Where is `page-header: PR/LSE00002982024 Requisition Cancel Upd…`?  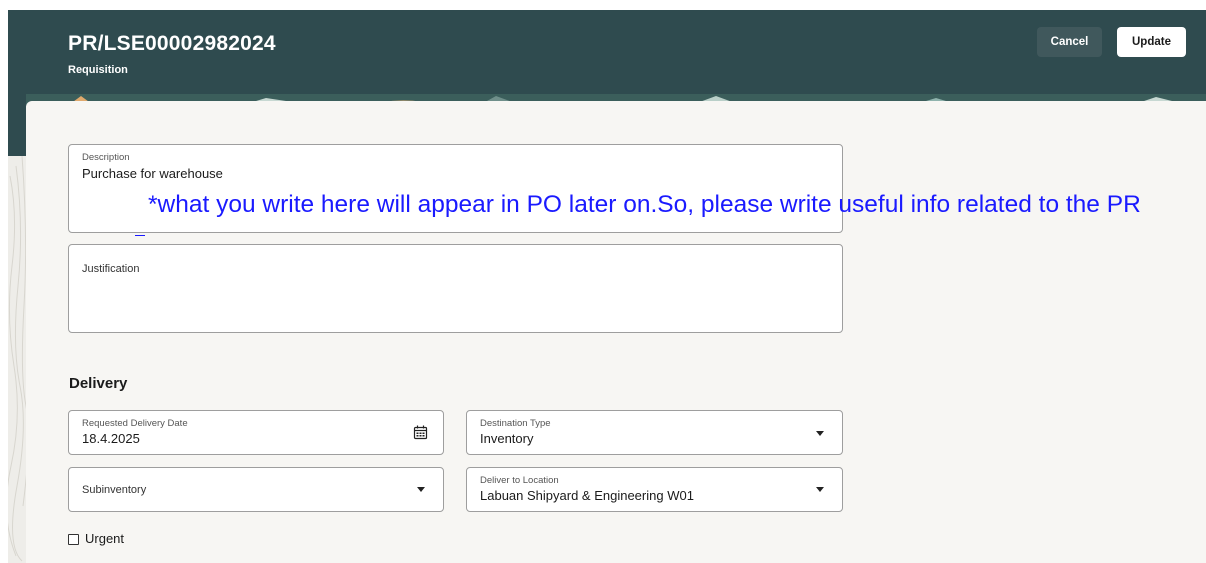
page-header: PR/LSE00002982024 Requisition Cancel Upd… is located at coordinates (607, 52).